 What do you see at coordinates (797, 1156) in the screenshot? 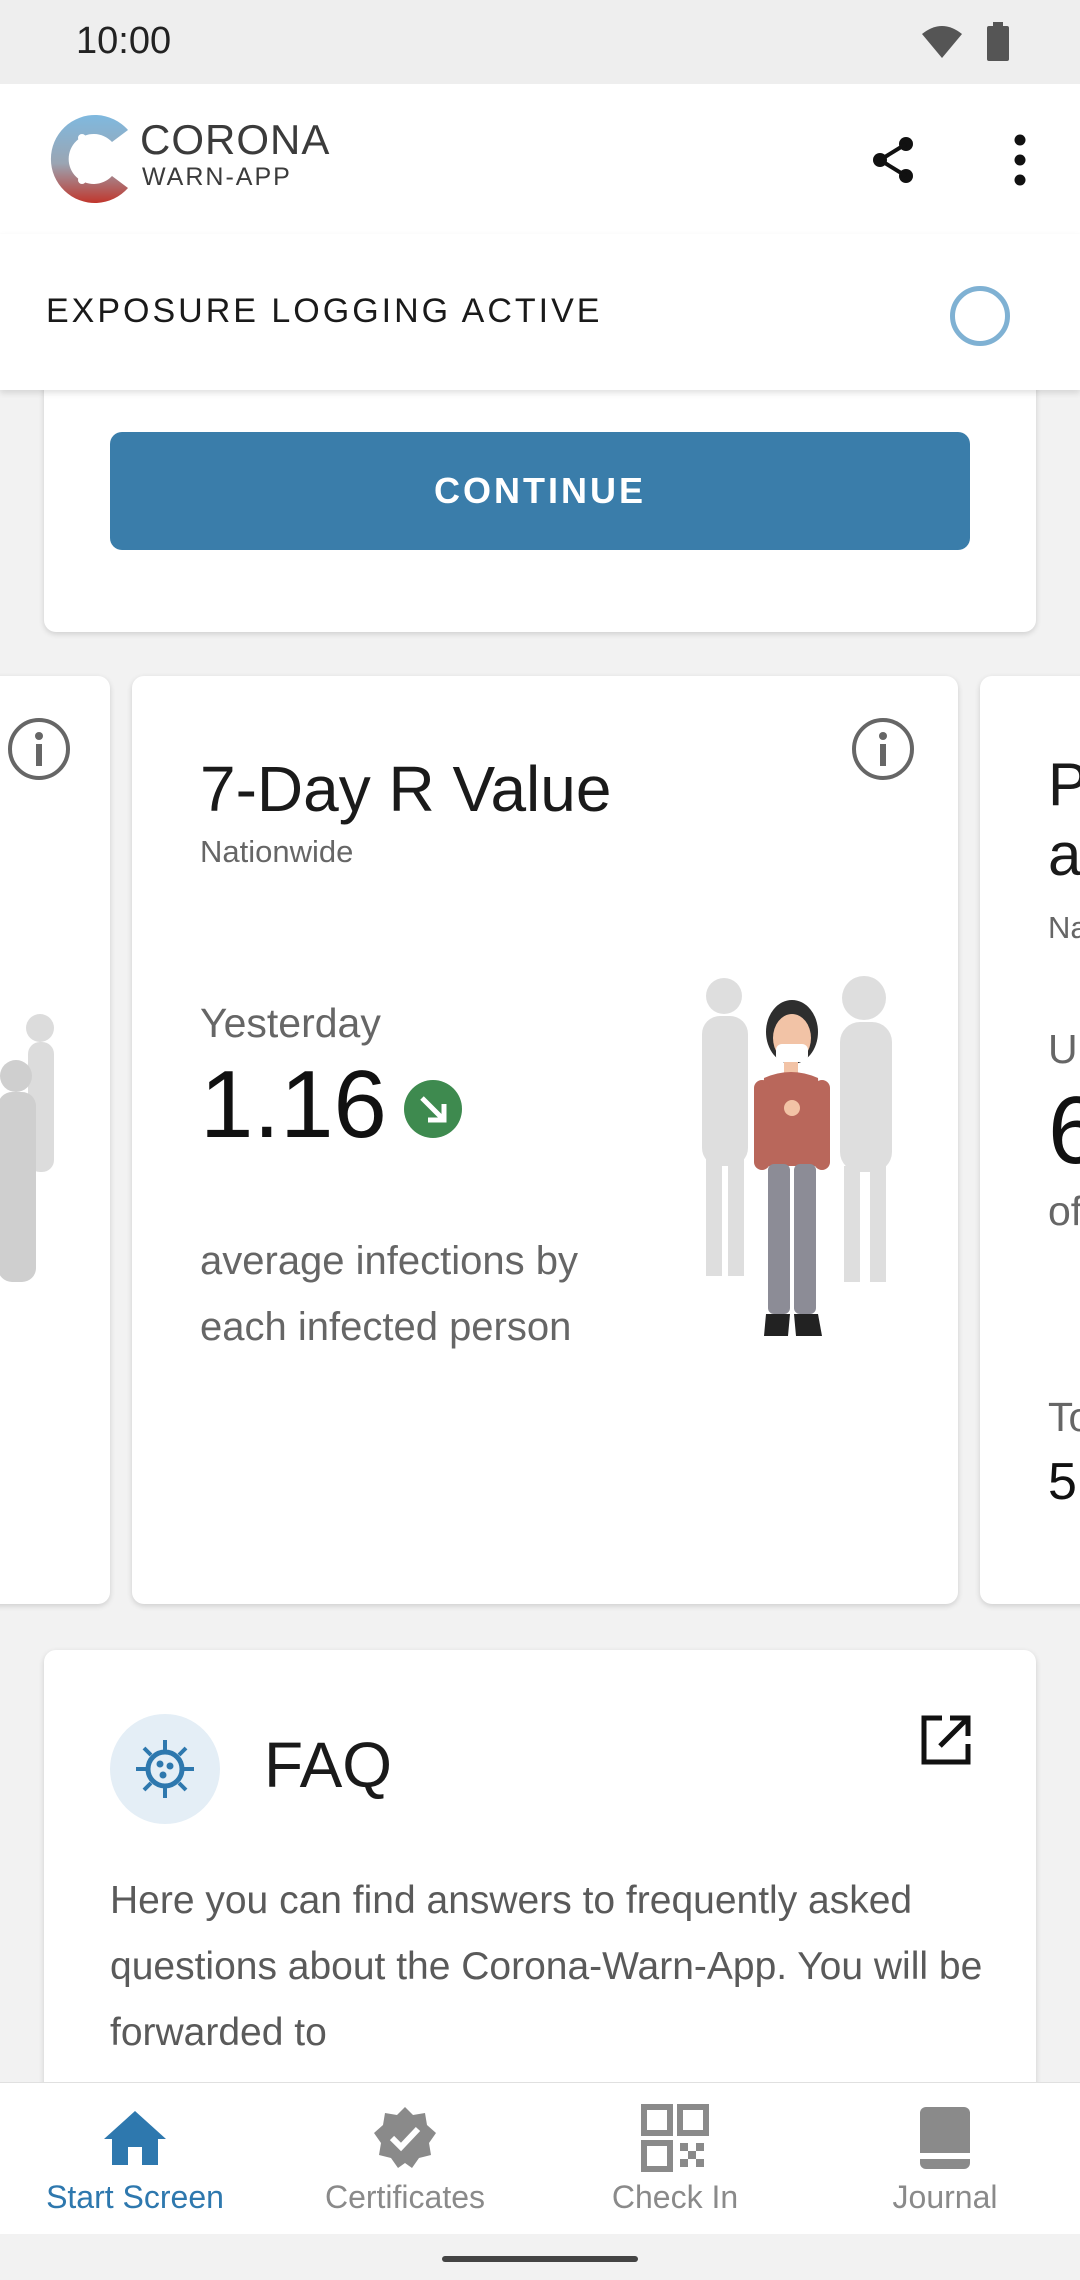
I see `person-with-mask-illustration` at bounding box center [797, 1156].